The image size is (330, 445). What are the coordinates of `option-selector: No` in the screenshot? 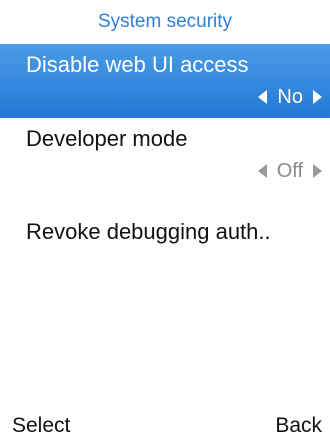 It's located at (290, 97).